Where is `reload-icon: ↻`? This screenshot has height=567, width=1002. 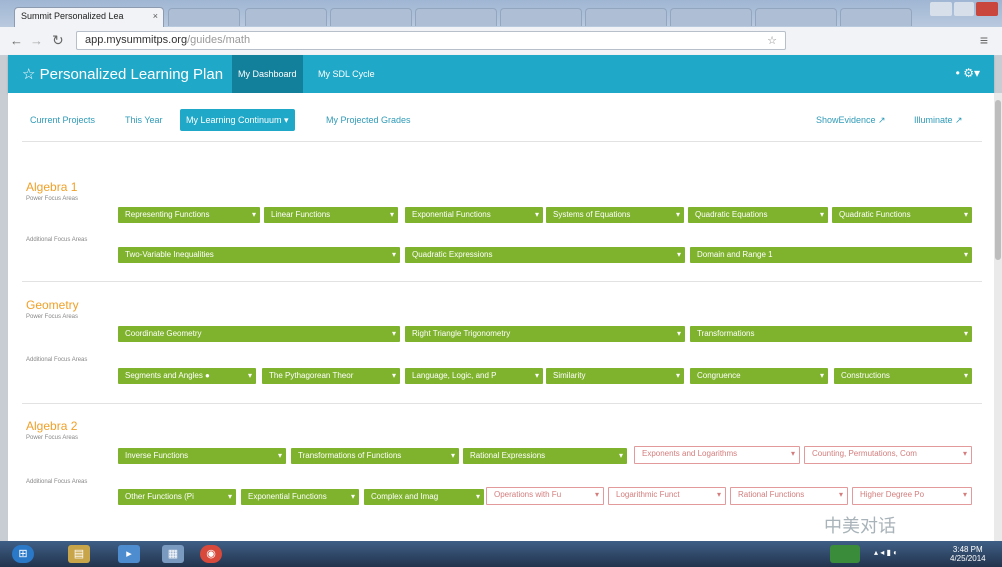 reload-icon: ↻ is located at coordinates (58, 40).